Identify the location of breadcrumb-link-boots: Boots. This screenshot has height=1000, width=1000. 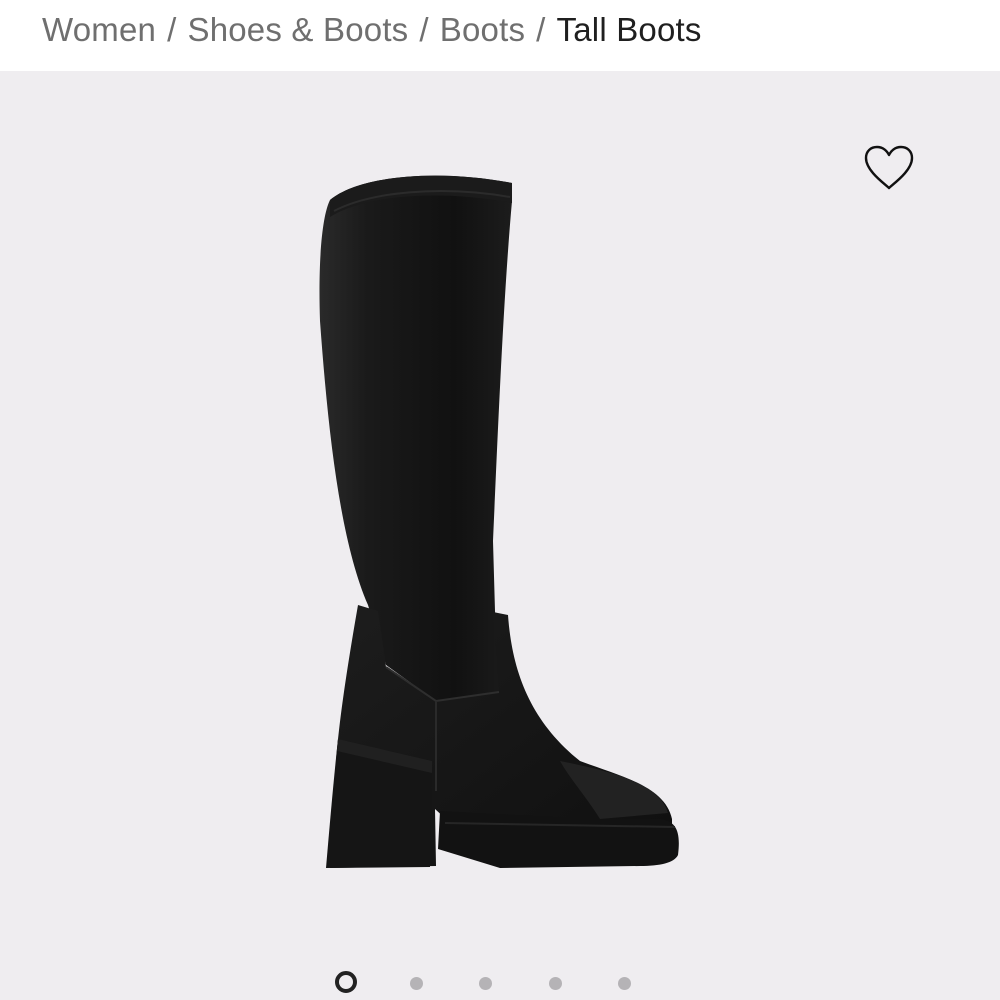
(482, 30).